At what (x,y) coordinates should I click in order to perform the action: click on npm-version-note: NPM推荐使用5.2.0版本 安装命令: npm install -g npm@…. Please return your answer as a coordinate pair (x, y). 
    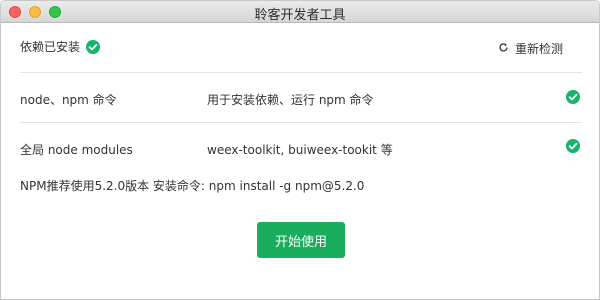
    Looking at the image, I should click on (192, 186).